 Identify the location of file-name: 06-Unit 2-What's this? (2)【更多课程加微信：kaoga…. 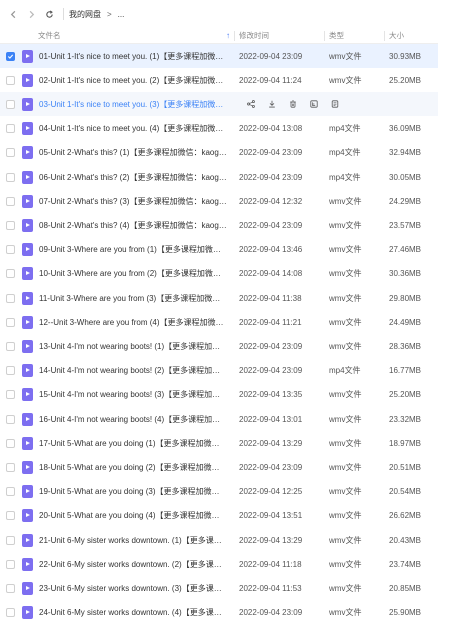
(133, 177).